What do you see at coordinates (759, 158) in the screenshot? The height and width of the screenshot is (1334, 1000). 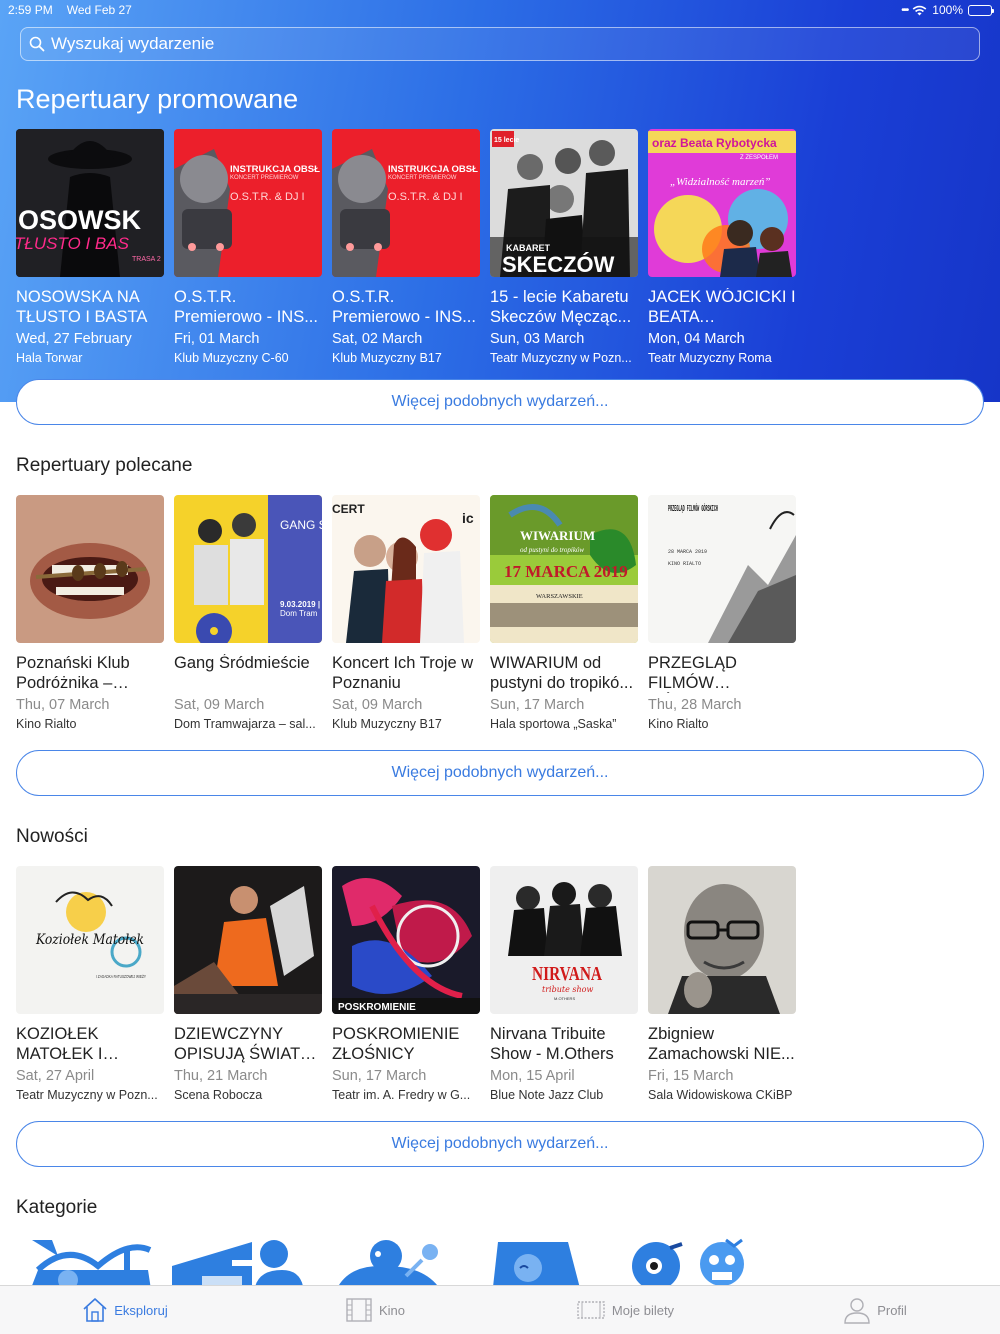 I see `poster-text: Z ZESPOŁEM` at bounding box center [759, 158].